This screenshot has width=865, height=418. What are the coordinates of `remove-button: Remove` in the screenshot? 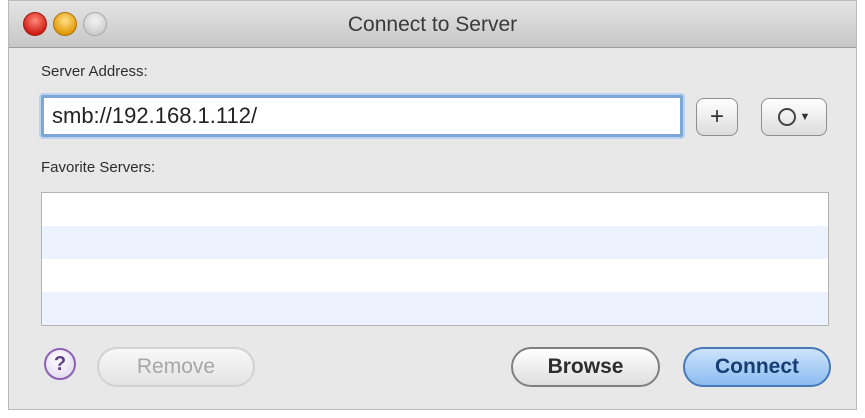 It's located at (176, 367).